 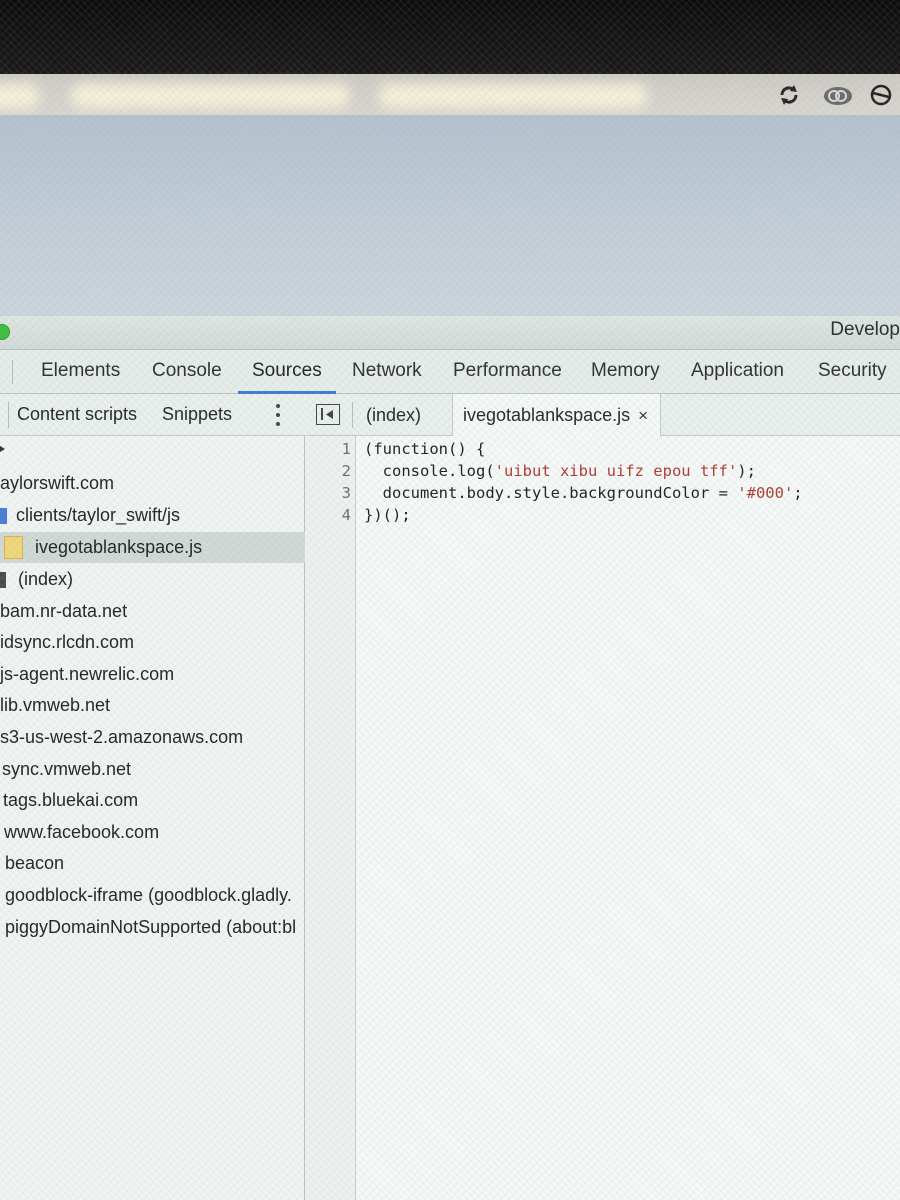 I want to click on tree-item-domain: js-agent.newrelic.com, so click(x=152, y=674).